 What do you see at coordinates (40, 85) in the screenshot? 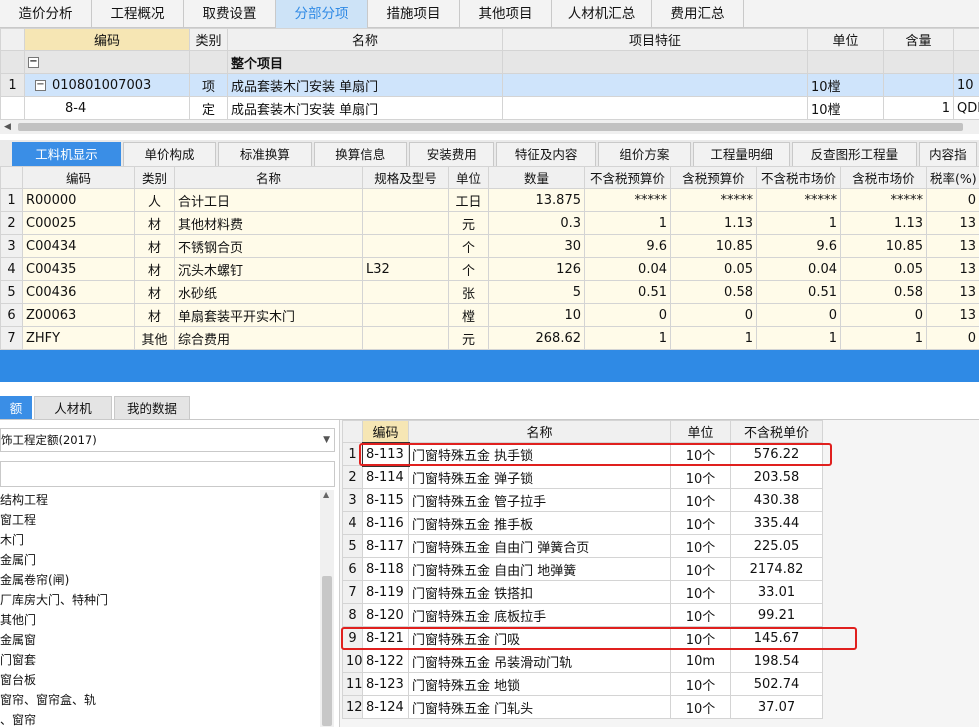
I see `collapse-icon: −` at bounding box center [40, 85].